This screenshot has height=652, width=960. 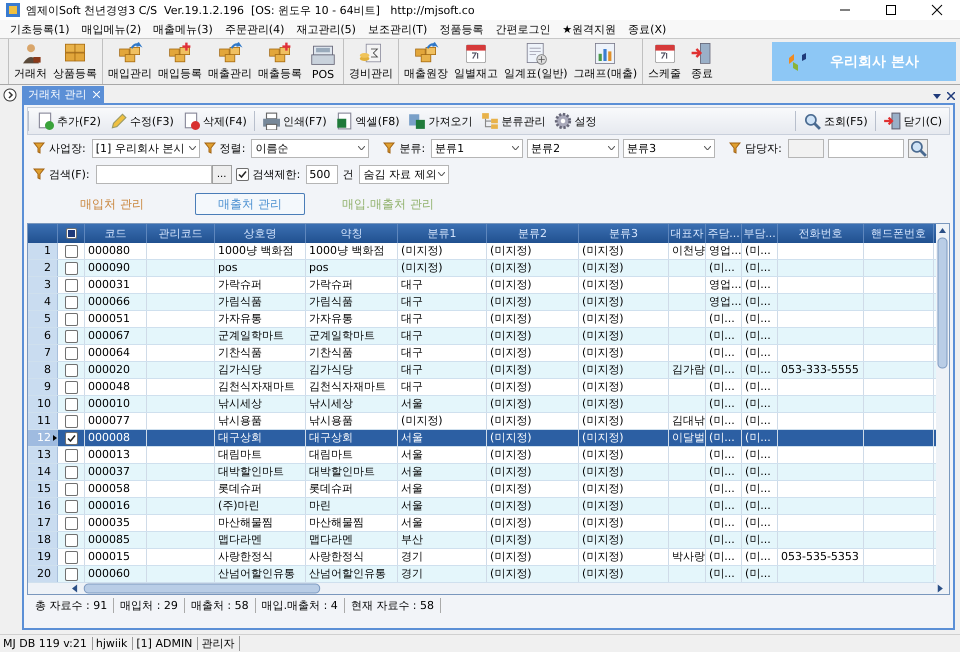 What do you see at coordinates (75, 61) in the screenshot?
I see `toolbar-button: 상품등록` at bounding box center [75, 61].